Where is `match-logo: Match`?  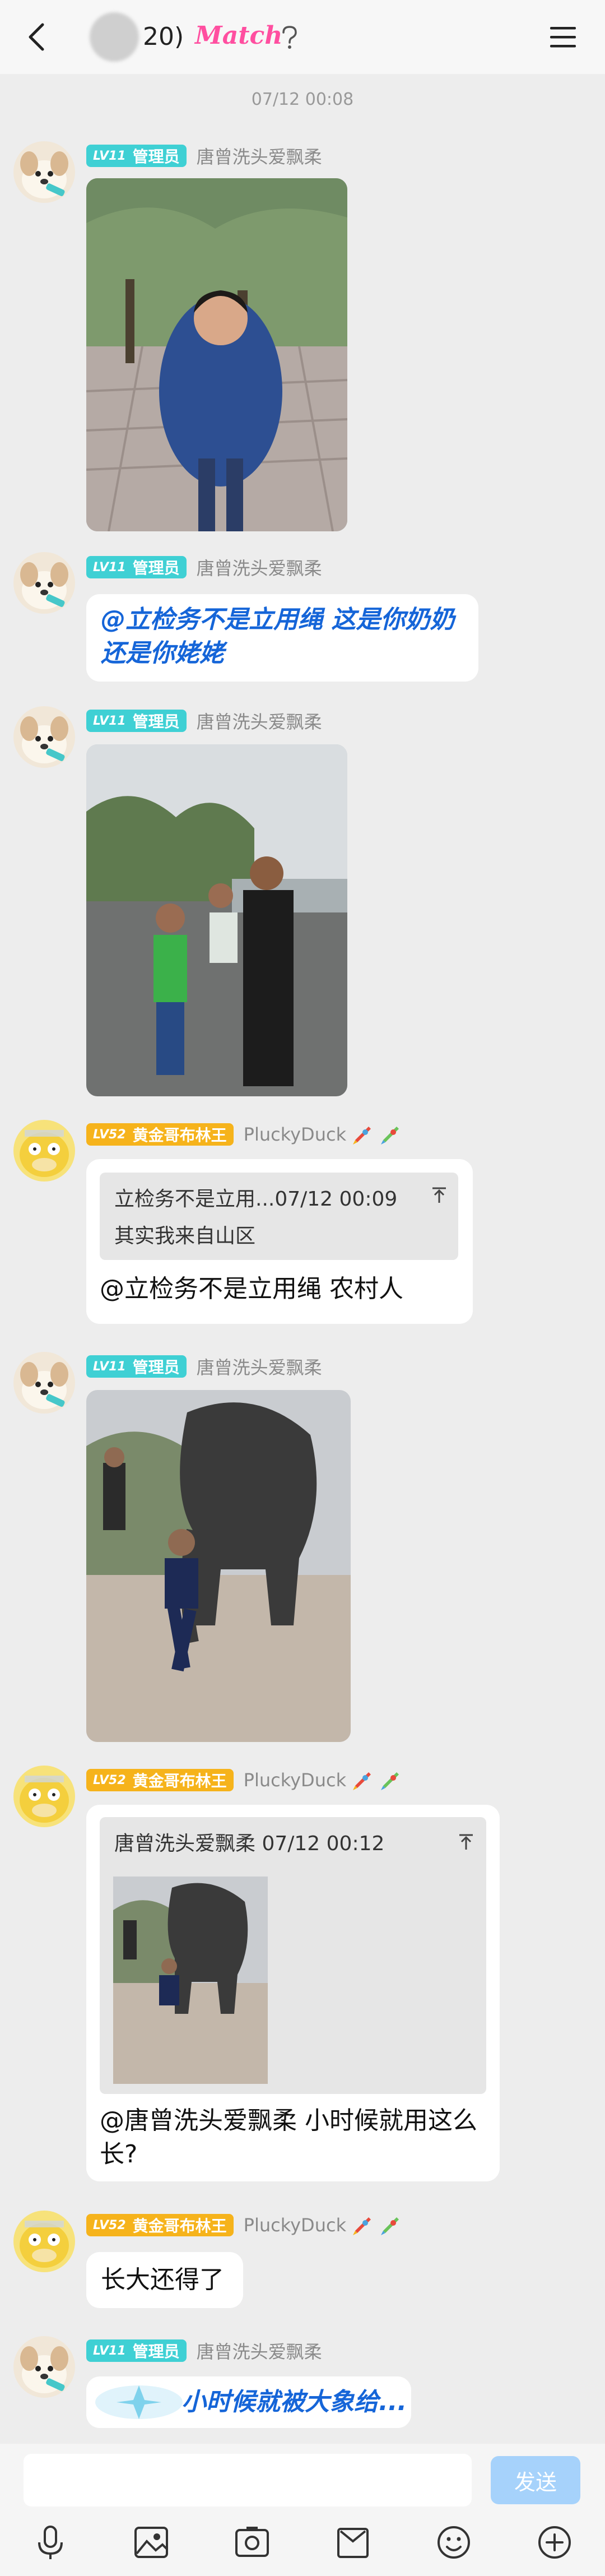
match-logo: Match is located at coordinates (239, 35).